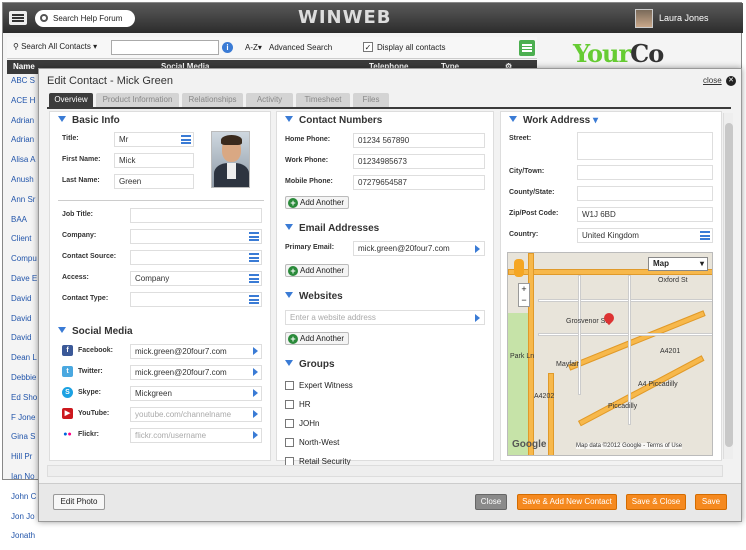 Image resolution: width=746 pixels, height=550 pixels. I want to click on list-item: BAA, so click(26, 224).